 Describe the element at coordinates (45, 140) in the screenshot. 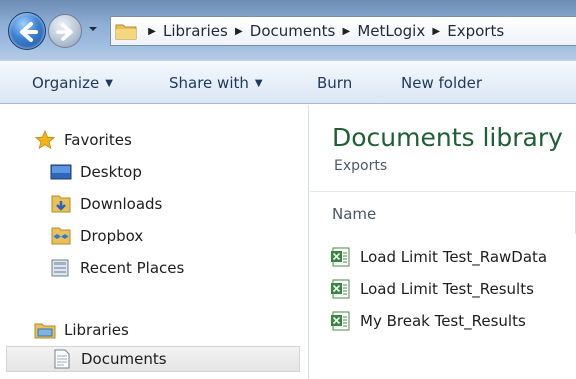

I see `star-icon` at that location.